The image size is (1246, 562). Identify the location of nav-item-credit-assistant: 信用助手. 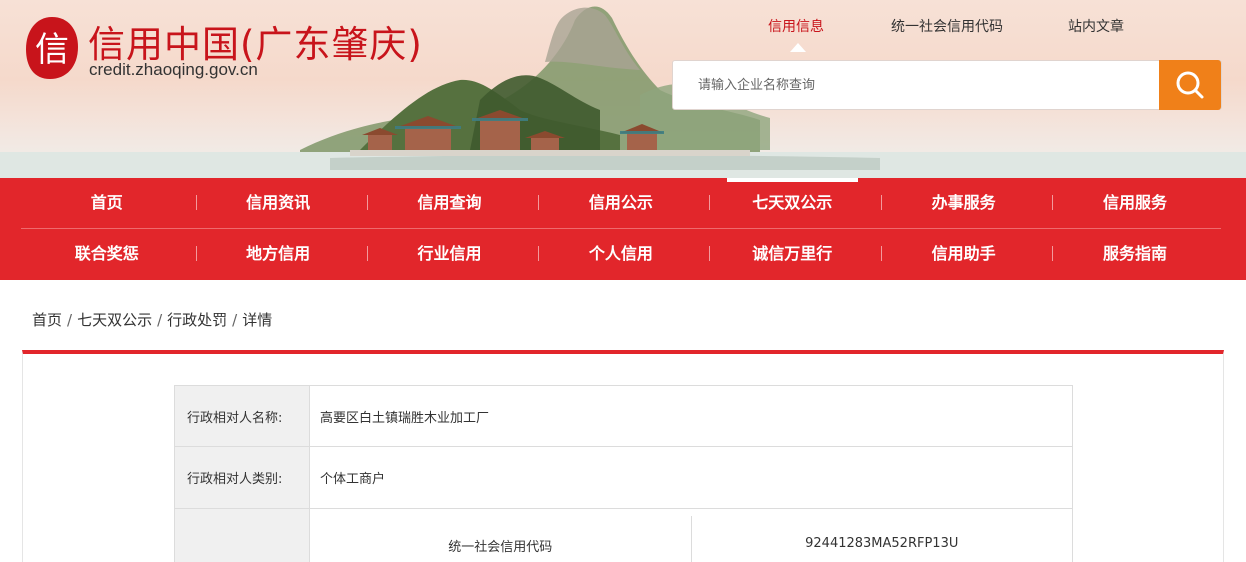
(963, 254).